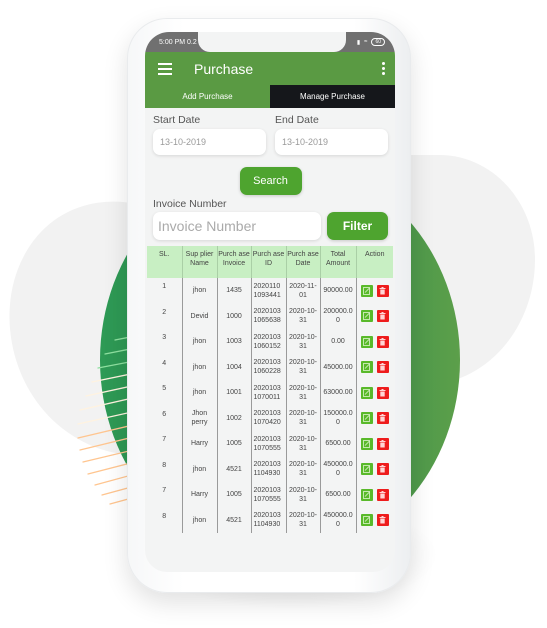 The width and height of the screenshot is (547, 628). I want to click on cell-sl: 4, so click(164, 363).